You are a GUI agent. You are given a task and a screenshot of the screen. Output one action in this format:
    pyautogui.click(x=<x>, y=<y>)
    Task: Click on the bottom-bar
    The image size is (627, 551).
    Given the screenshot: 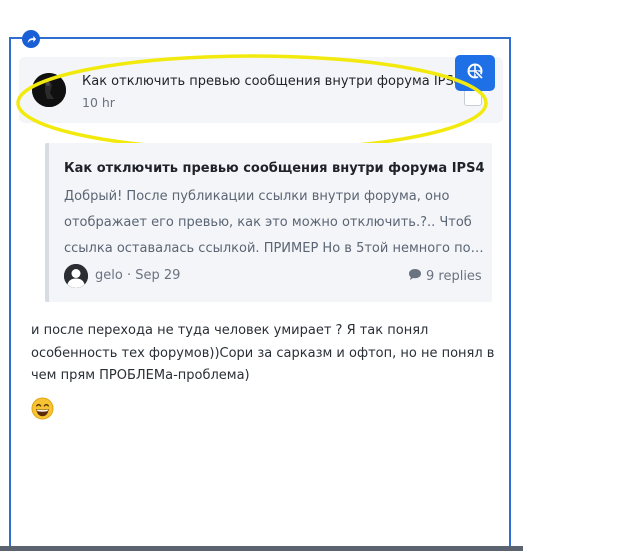 What is the action you would take?
    pyautogui.click(x=261, y=548)
    